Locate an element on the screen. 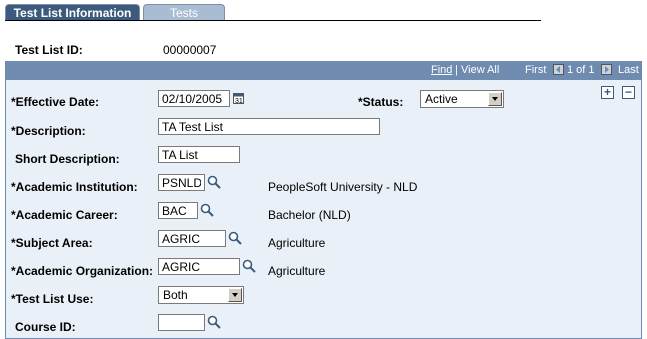  academic-organization-description: Agriculture is located at coordinates (297, 271).